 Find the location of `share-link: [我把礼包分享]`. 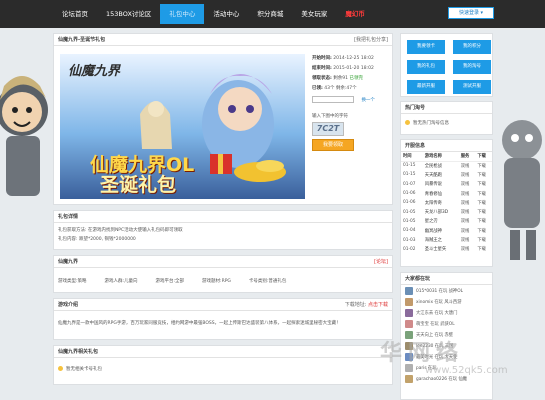

share-link: [我把礼包分享] is located at coordinates (371, 39).